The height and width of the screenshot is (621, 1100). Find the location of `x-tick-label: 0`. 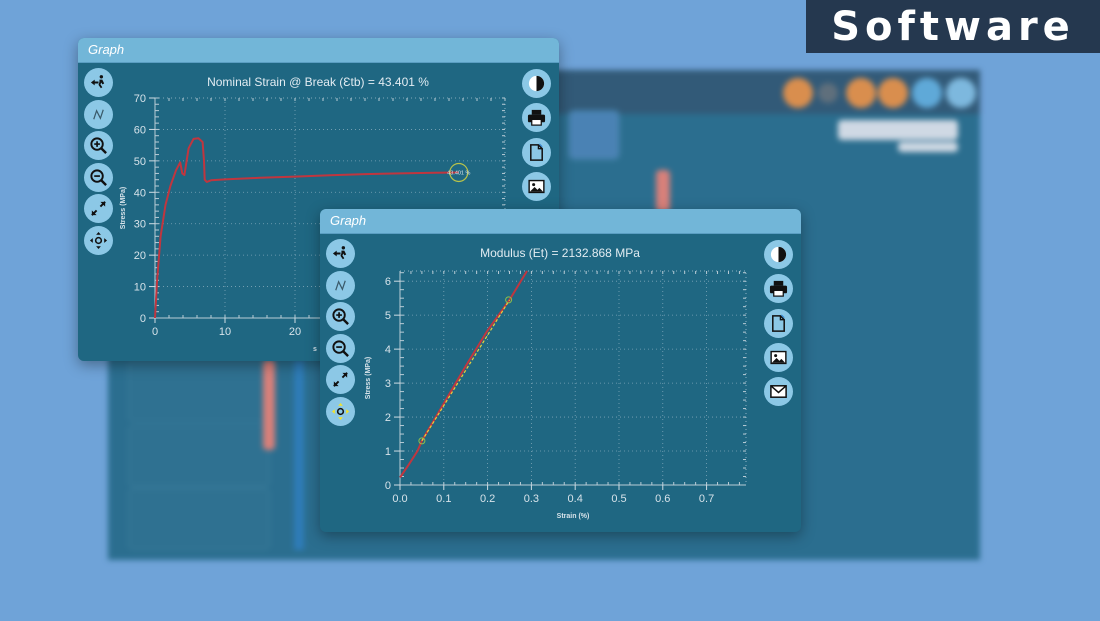

x-tick-label: 0 is located at coordinates (155, 332).